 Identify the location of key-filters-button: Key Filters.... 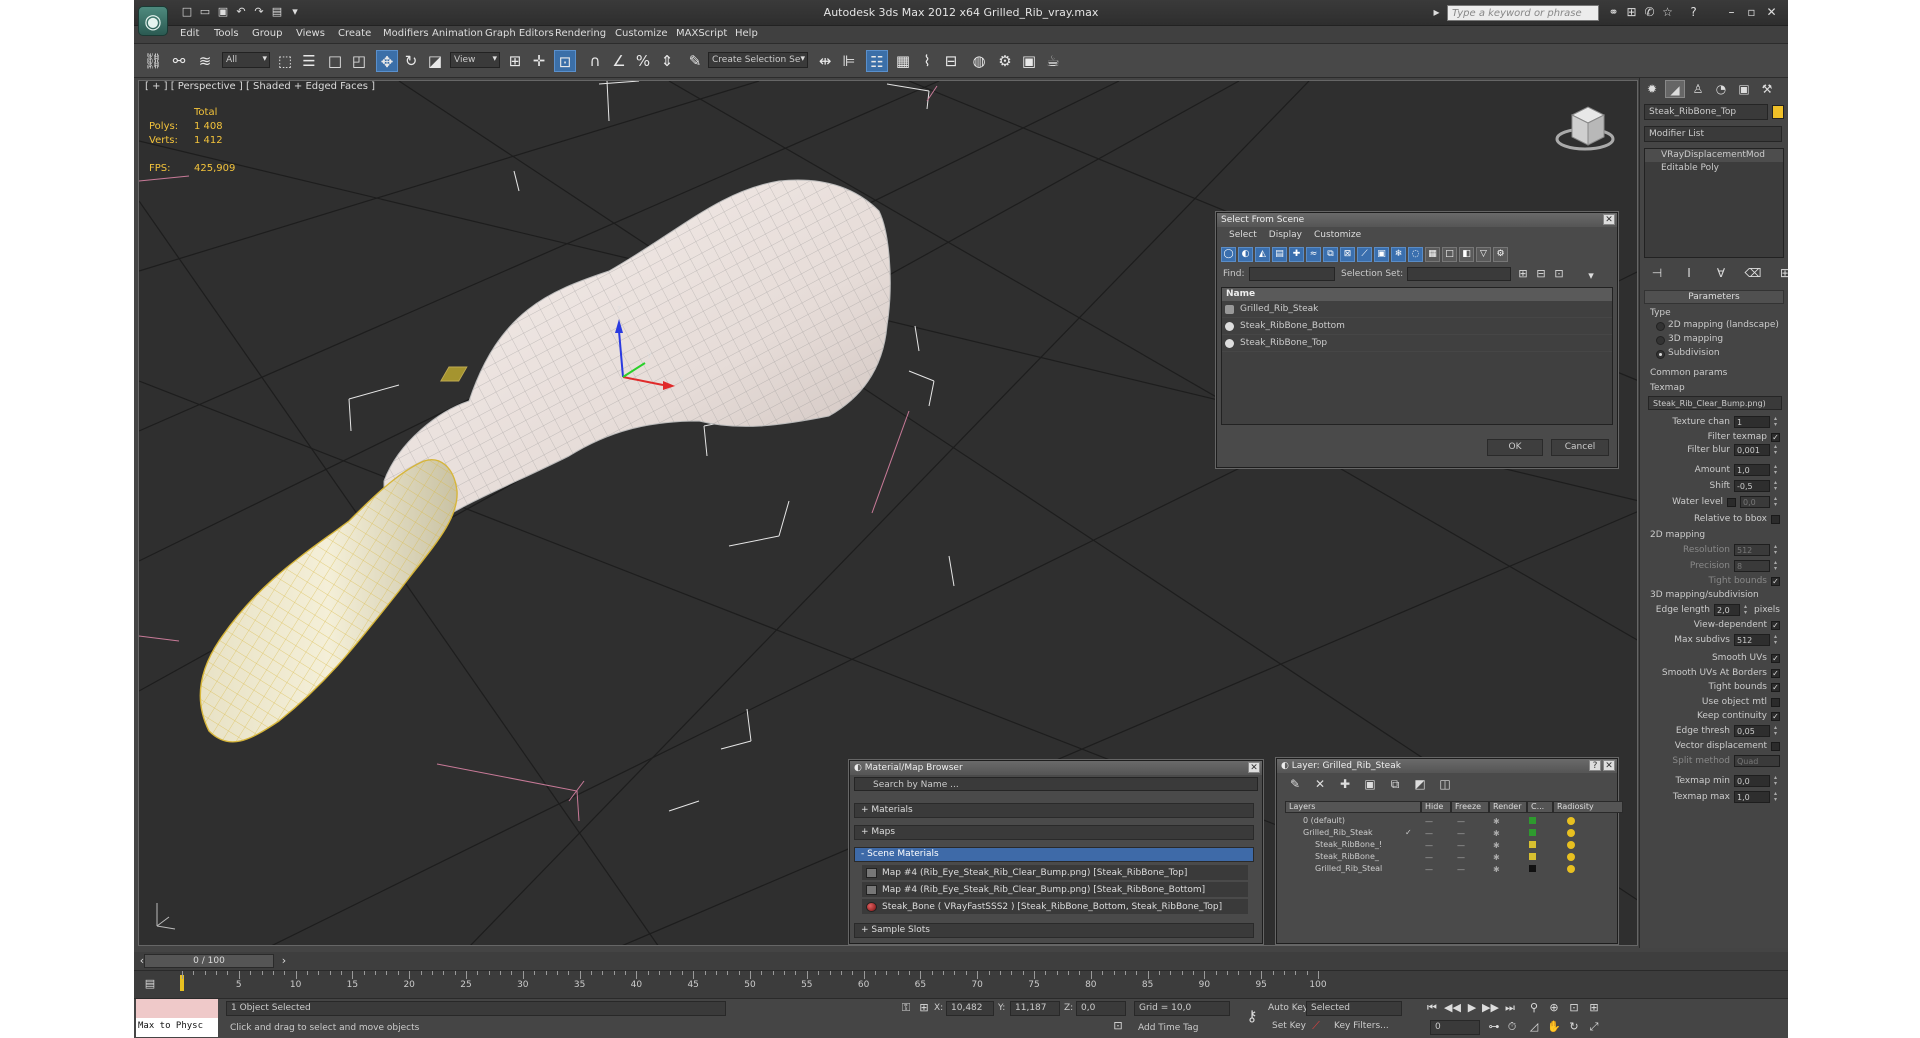
(1361, 1026).